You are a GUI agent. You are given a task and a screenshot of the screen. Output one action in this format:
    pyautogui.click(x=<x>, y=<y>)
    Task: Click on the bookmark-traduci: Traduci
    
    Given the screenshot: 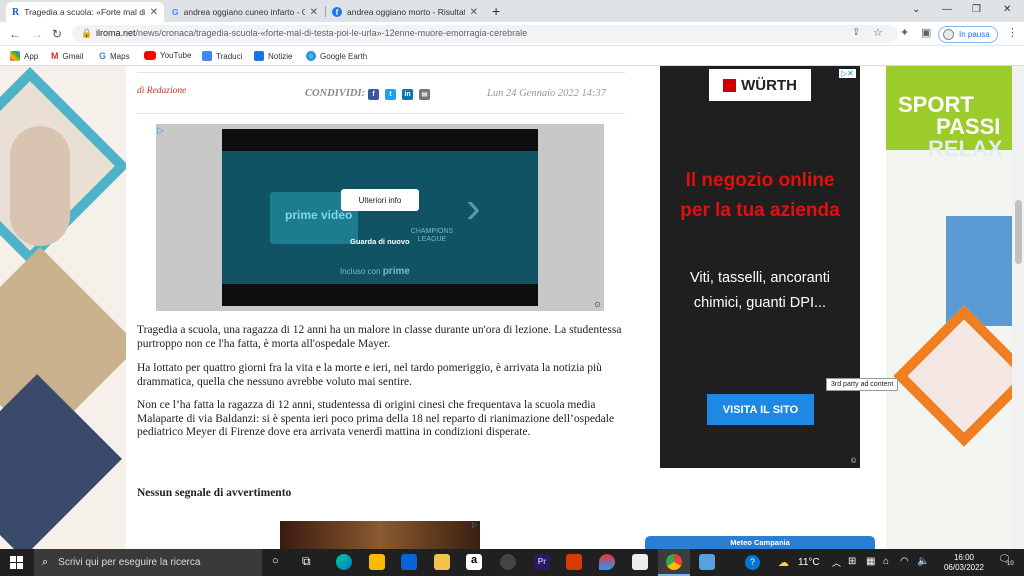 What is the action you would take?
    pyautogui.click(x=222, y=56)
    